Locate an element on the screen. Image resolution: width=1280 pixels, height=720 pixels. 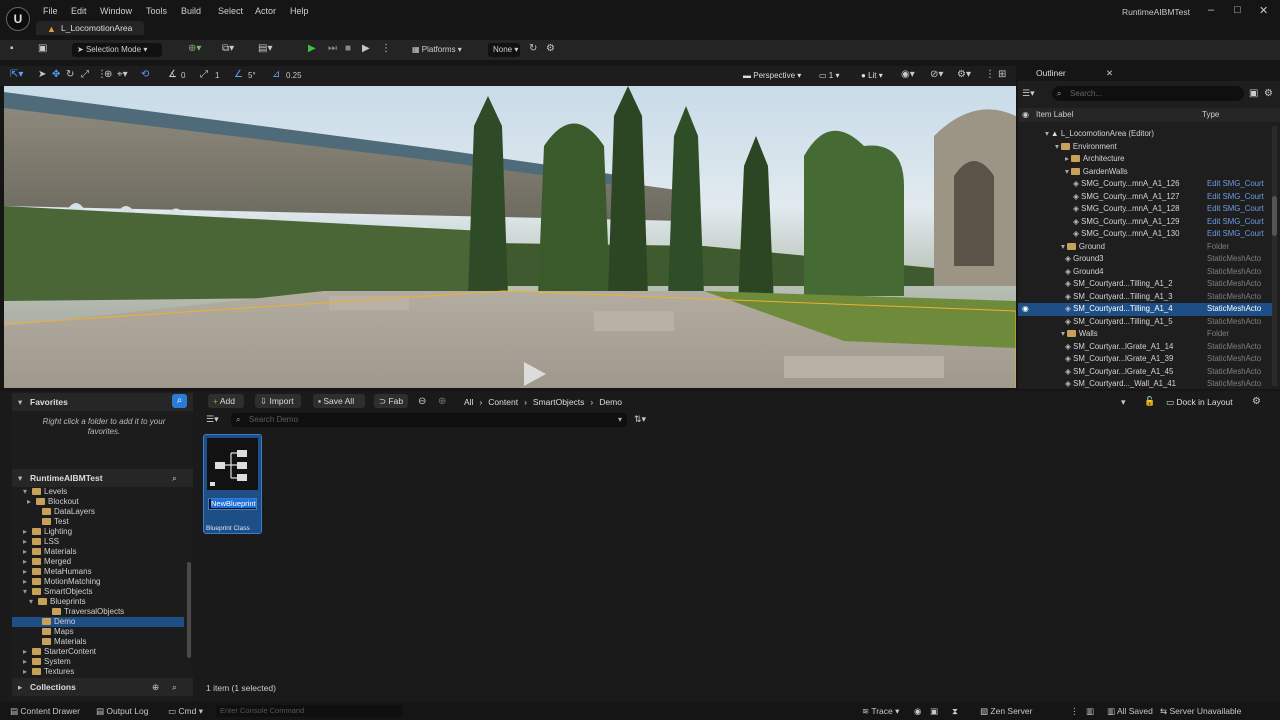
scale-snap-value: 1 is located at coordinates (217, 75).